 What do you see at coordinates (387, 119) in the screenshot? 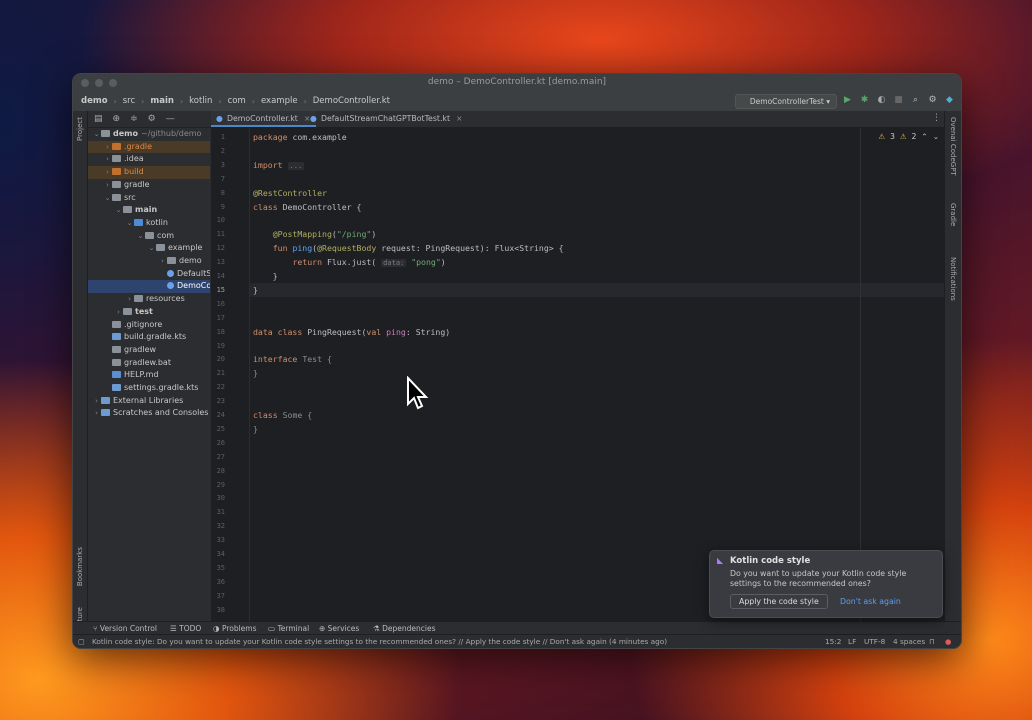
I see `editor-tab: ● DefaultStreamChatGPTBotTest.kt ×` at bounding box center [387, 119].